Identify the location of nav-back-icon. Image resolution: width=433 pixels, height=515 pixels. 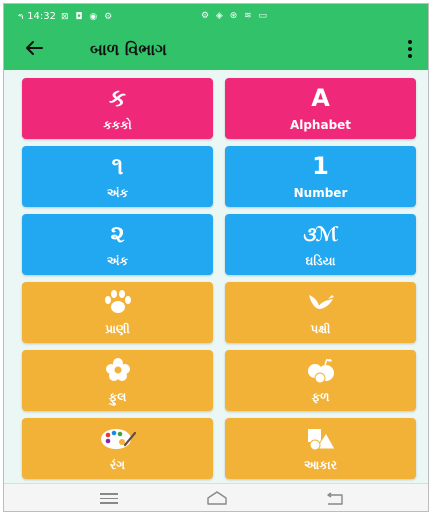
(335, 500).